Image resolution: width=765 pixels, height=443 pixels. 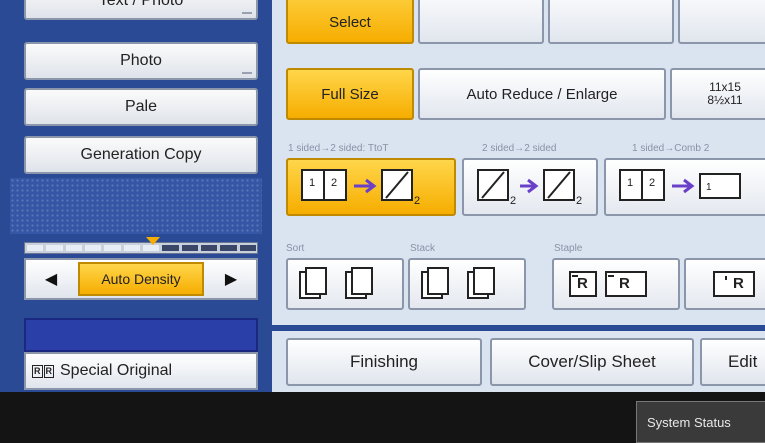 I want to click on density-marker-icon, so click(x=152, y=241).